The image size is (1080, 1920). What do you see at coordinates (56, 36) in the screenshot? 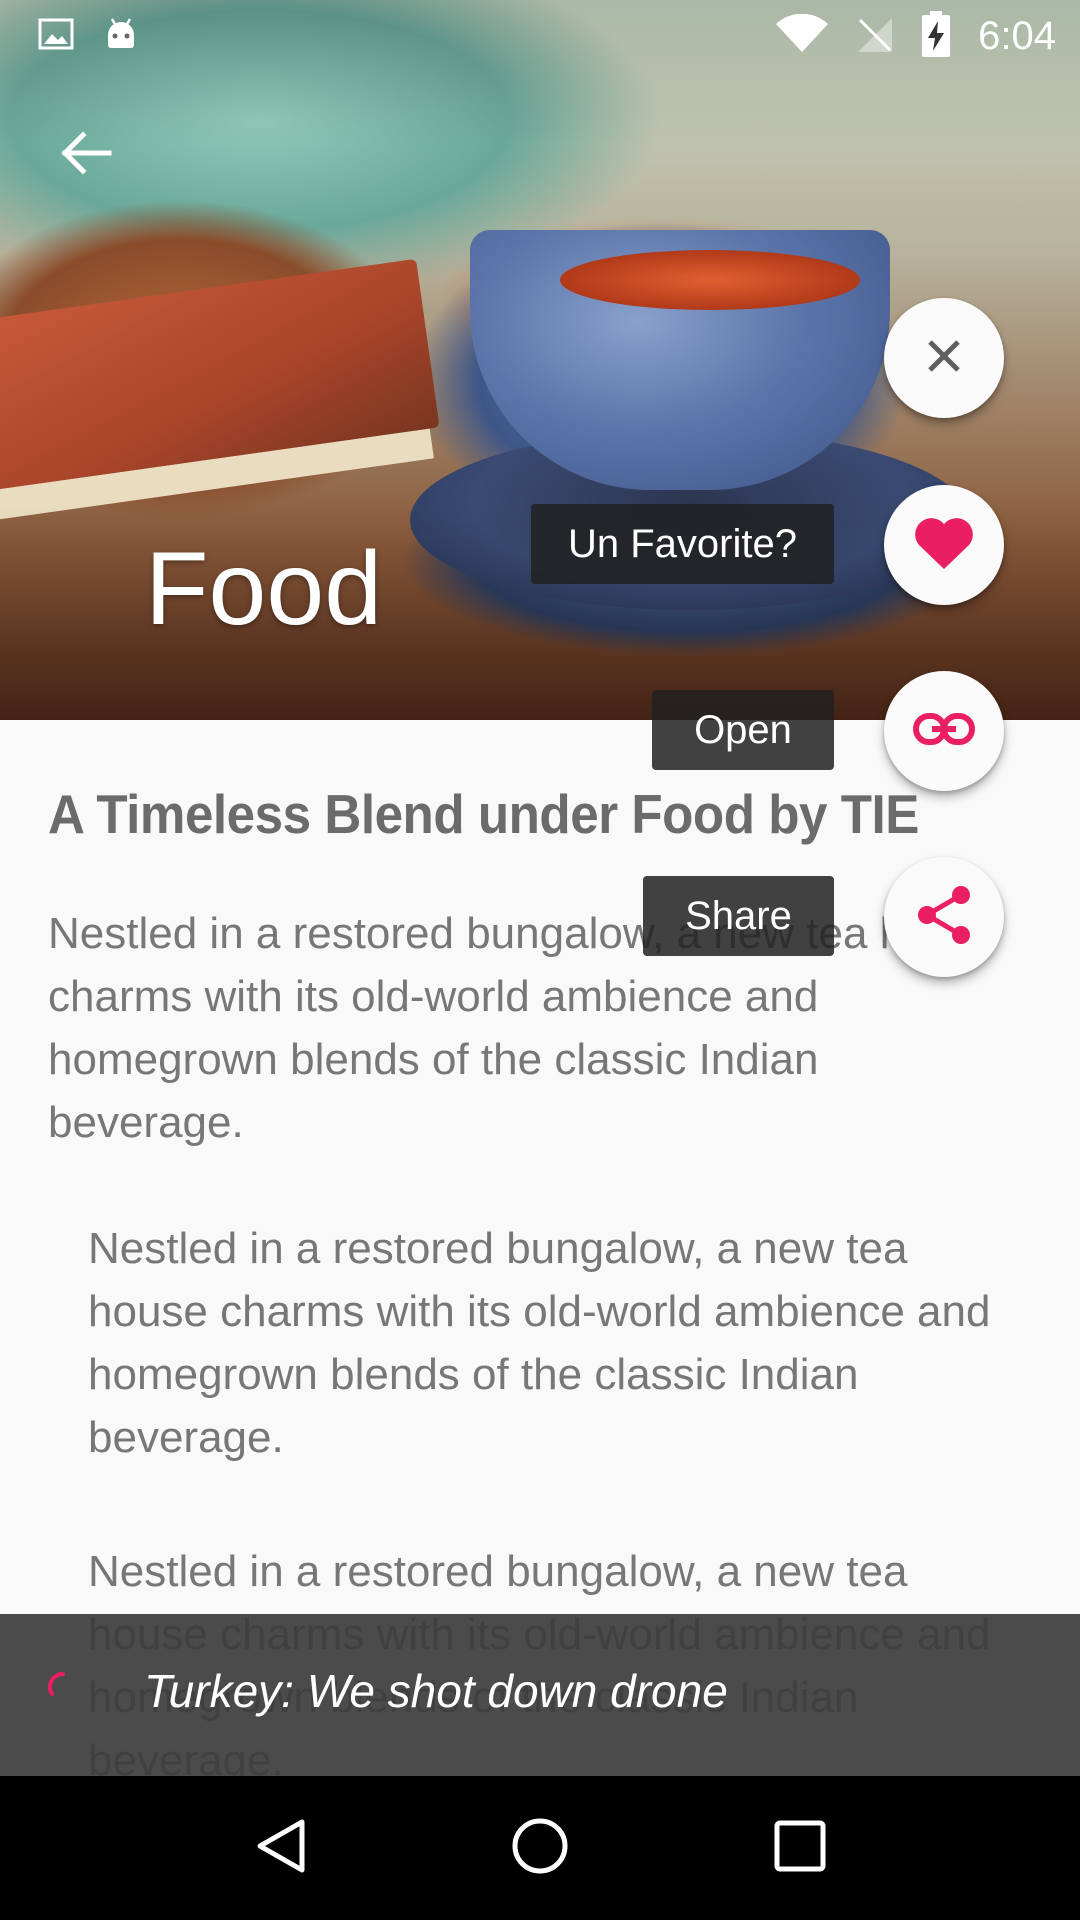
I see `image-notification-icon` at bounding box center [56, 36].